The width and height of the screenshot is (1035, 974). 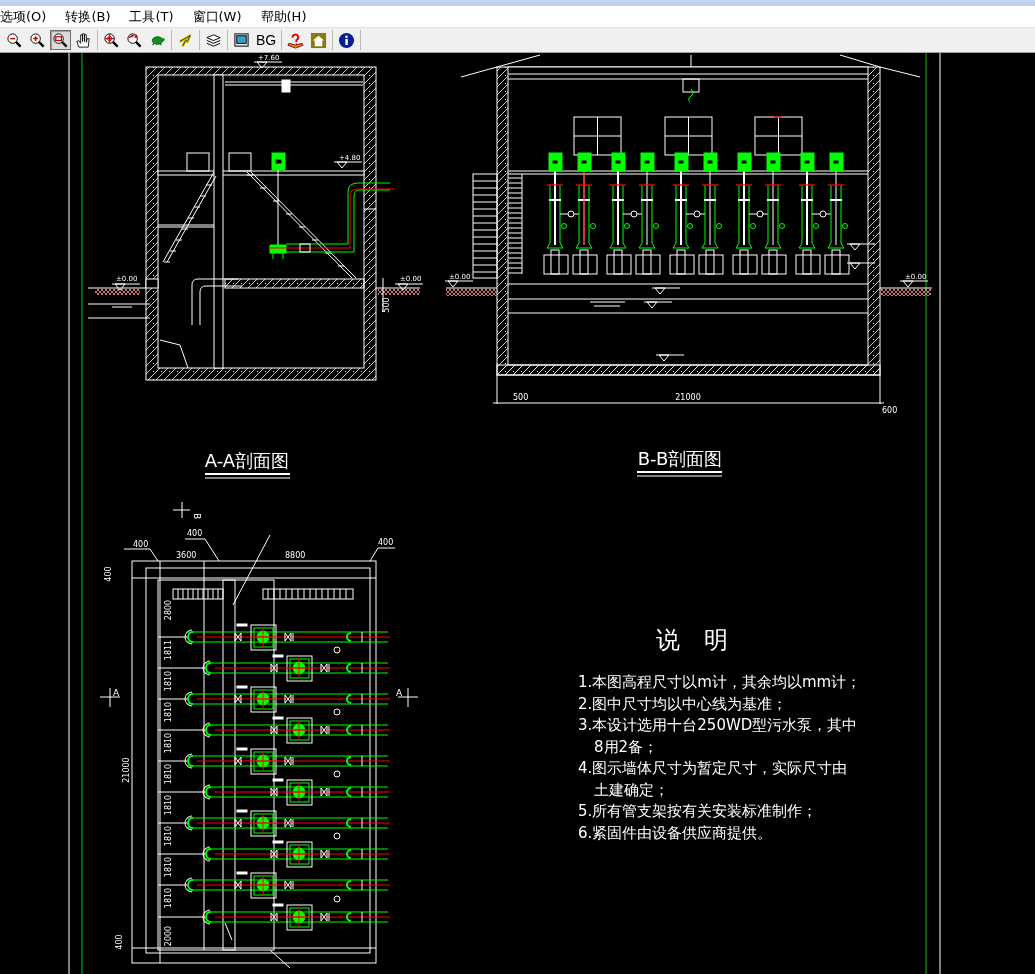 I want to click on dimension-label: 600, so click(x=890, y=410).